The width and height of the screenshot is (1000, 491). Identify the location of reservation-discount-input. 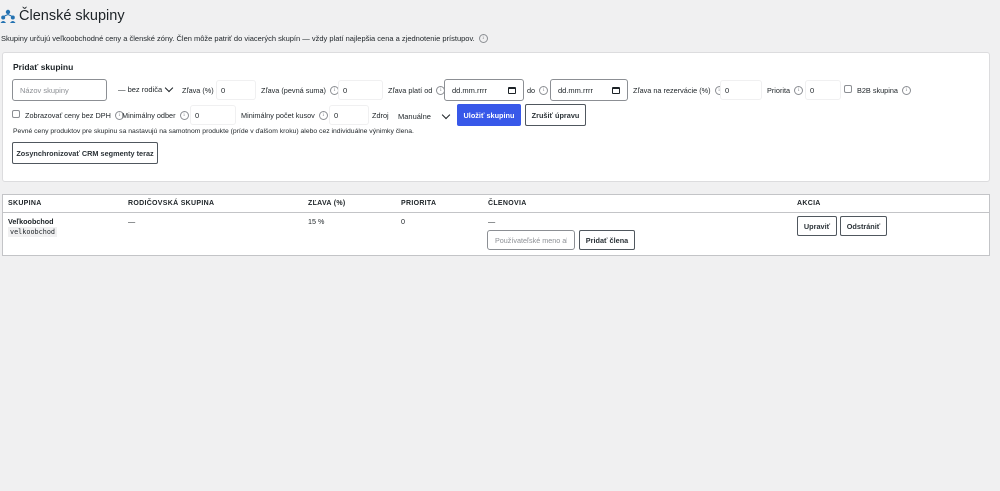
(741, 90).